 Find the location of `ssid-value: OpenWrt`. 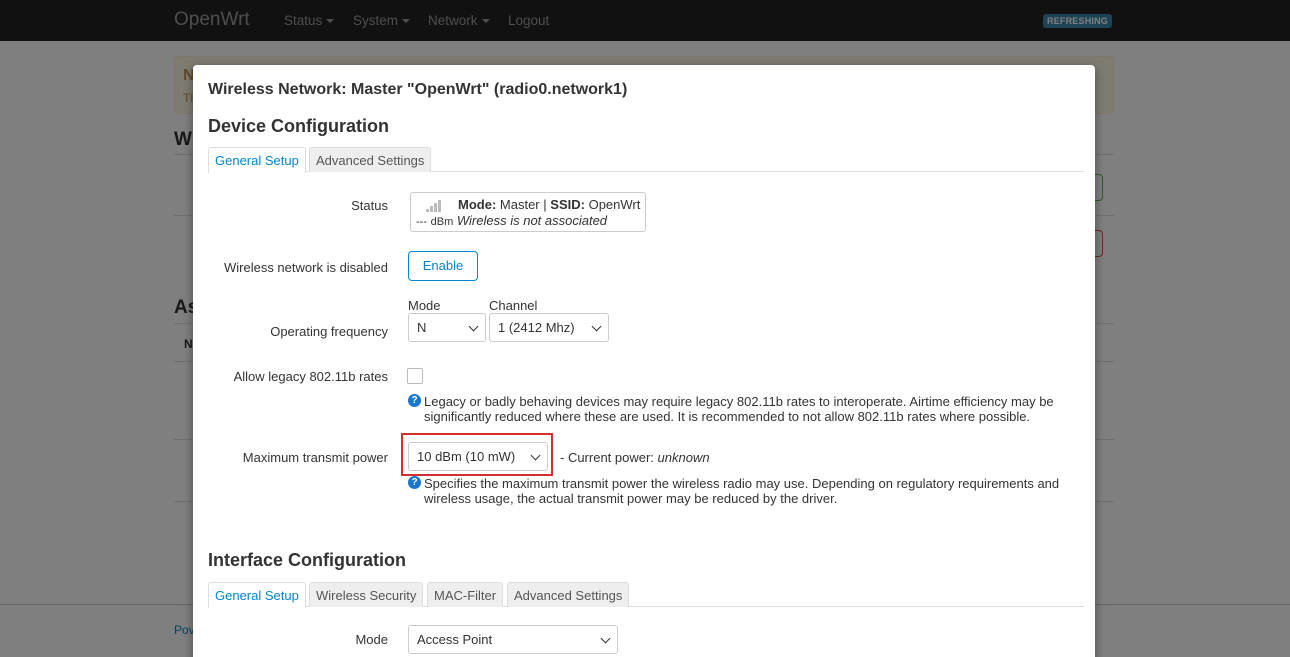

ssid-value: OpenWrt is located at coordinates (614, 204).